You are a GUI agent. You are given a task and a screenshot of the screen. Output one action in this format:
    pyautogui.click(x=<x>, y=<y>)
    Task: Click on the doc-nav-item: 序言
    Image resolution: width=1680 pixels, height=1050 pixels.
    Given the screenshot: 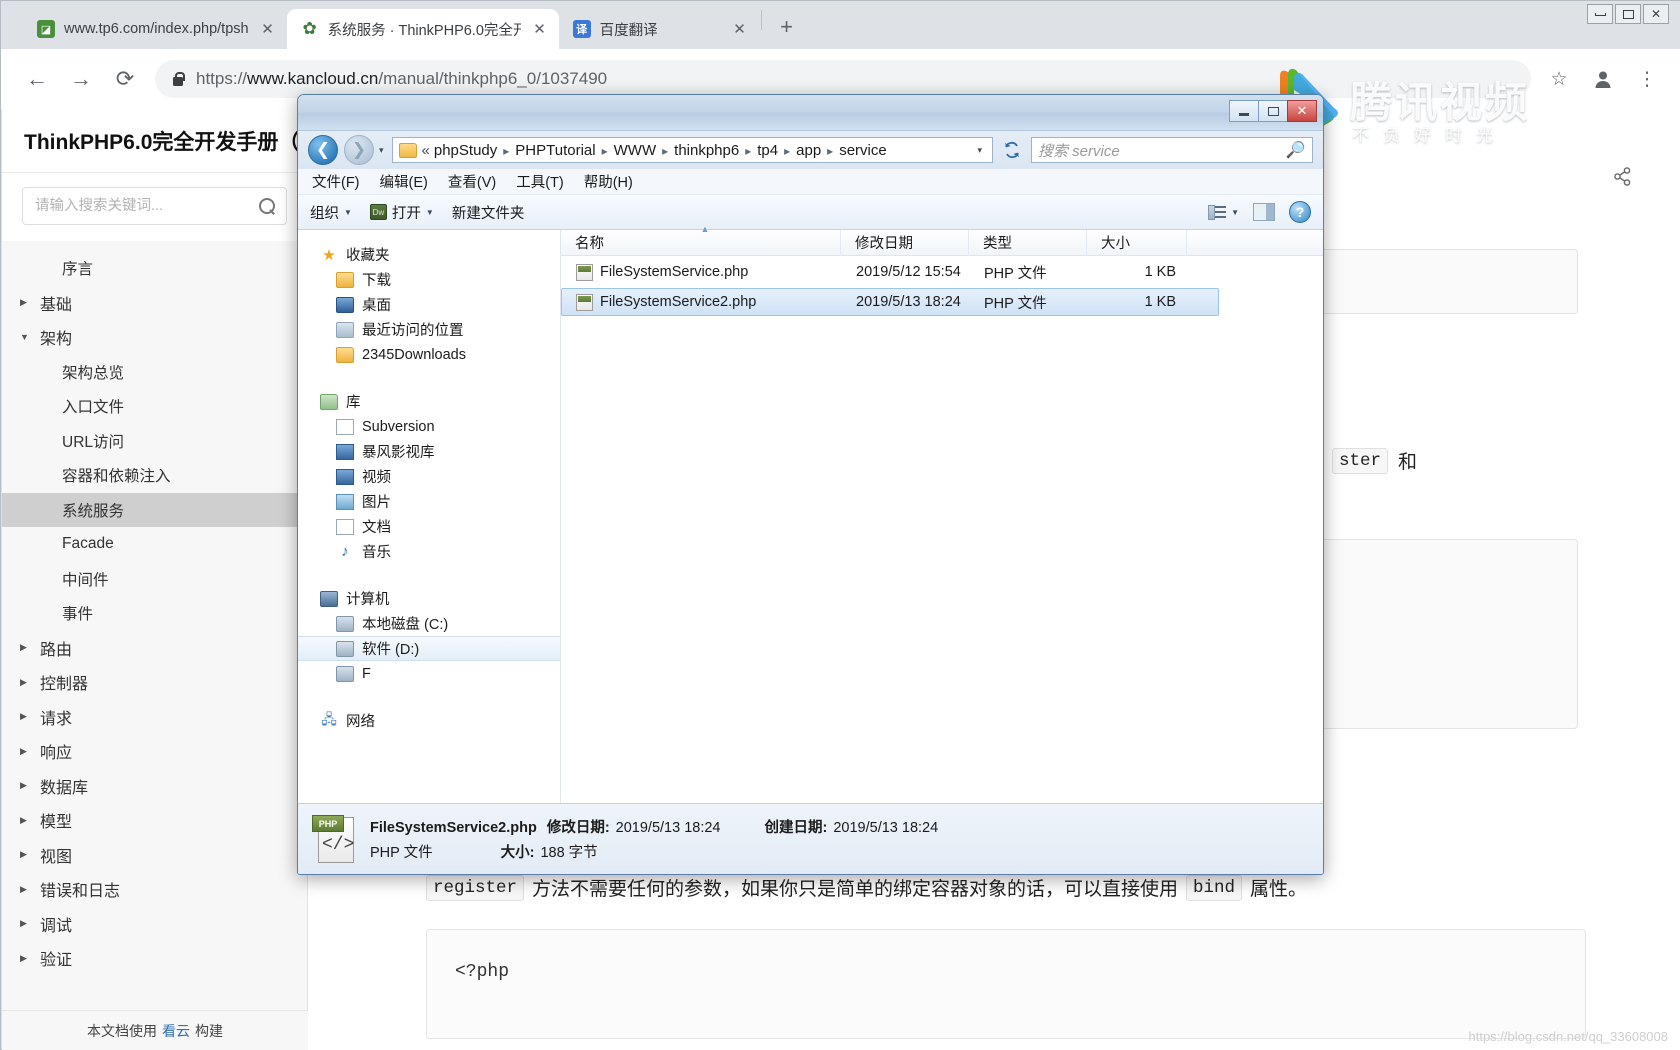 What is the action you would take?
    pyautogui.click(x=154, y=268)
    